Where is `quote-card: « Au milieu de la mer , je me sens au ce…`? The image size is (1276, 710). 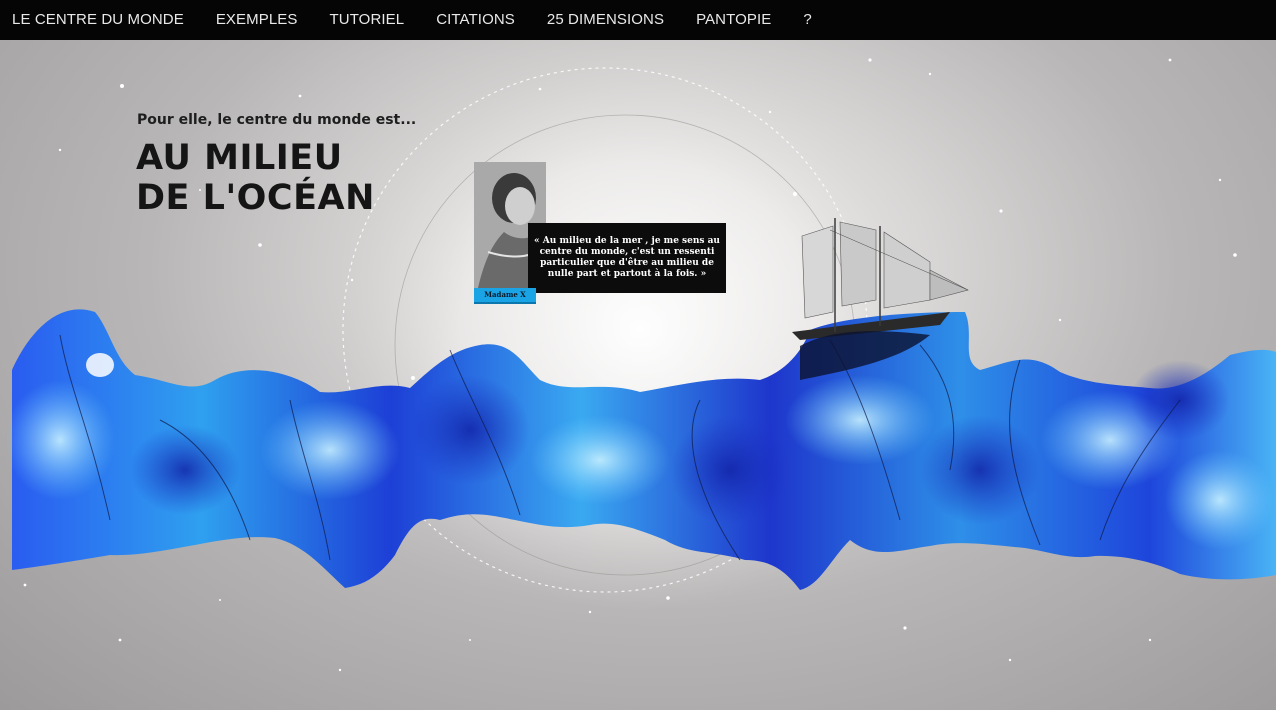 quote-card: « Au milieu de la mer , je me sens au ce… is located at coordinates (627, 258).